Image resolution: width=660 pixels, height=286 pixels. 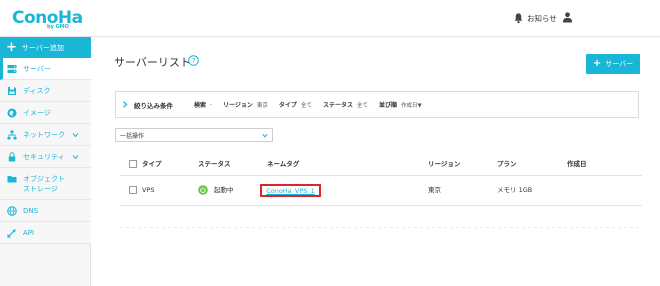 I want to click on row-nametag-text: ConoHa_VPS_1, so click(x=290, y=191).